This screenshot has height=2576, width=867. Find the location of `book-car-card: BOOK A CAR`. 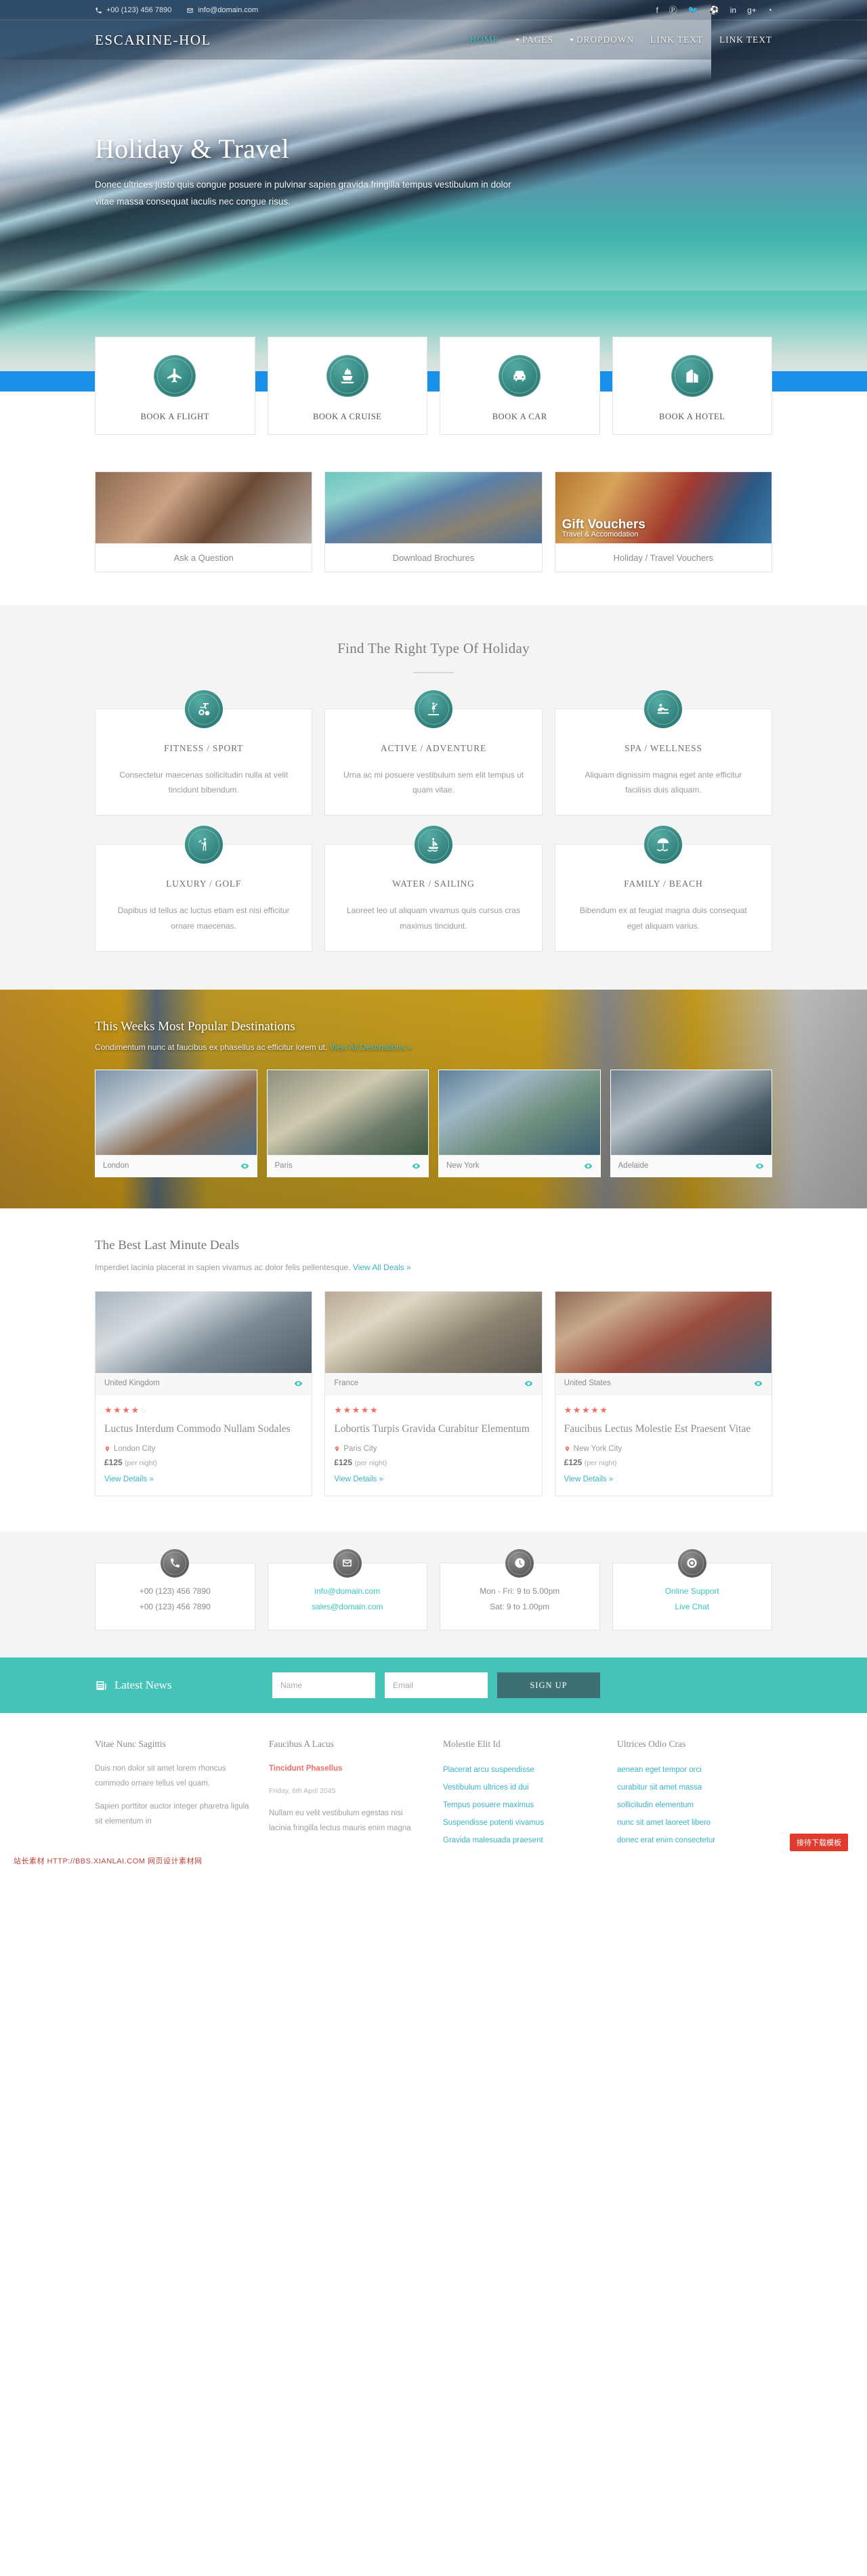

book-car-card: BOOK A CAR is located at coordinates (520, 386).